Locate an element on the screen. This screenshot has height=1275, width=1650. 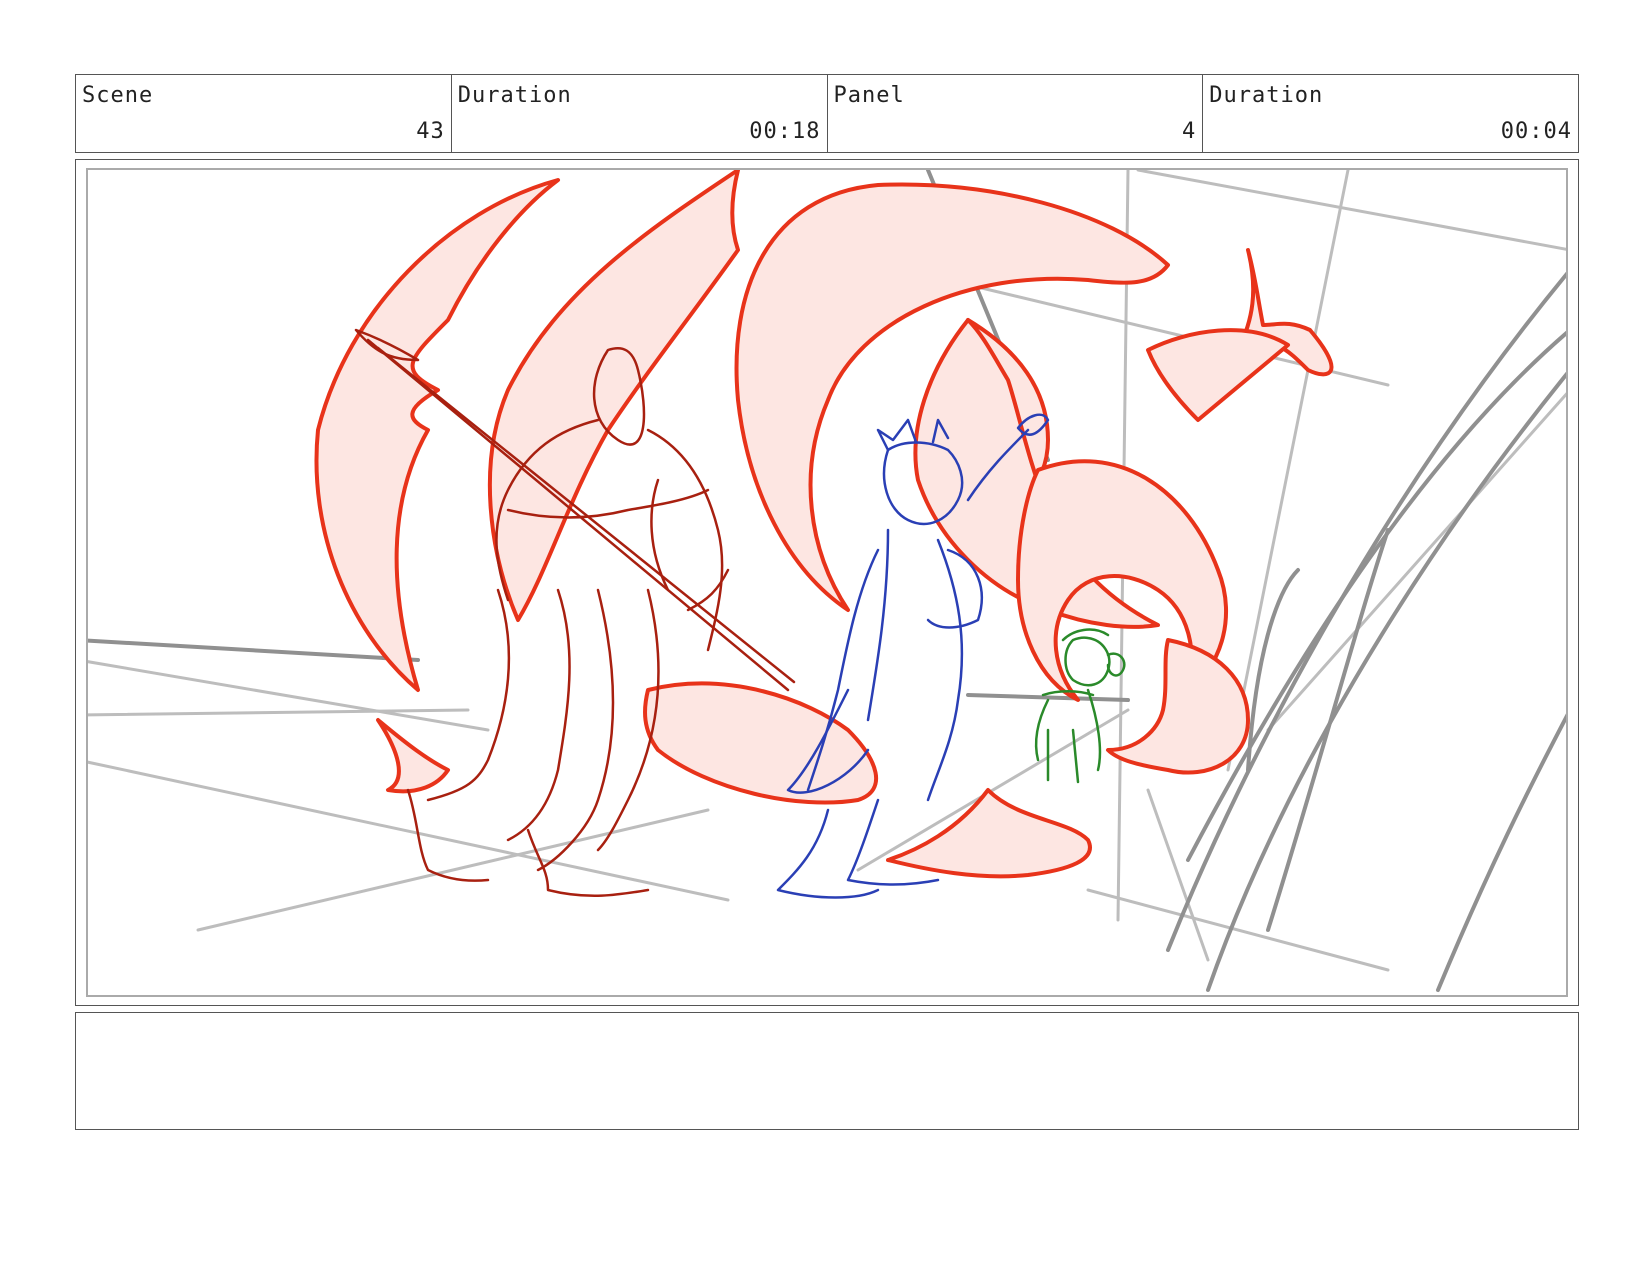
scene-duration-label: Duration is located at coordinates (514, 95).